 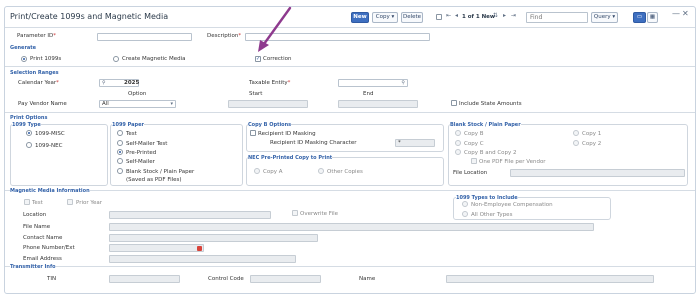 What do you see at coordinates (485, 125) in the screenshot?
I see `blank-stock-title: Blank Stock / Plain Paper` at bounding box center [485, 125].